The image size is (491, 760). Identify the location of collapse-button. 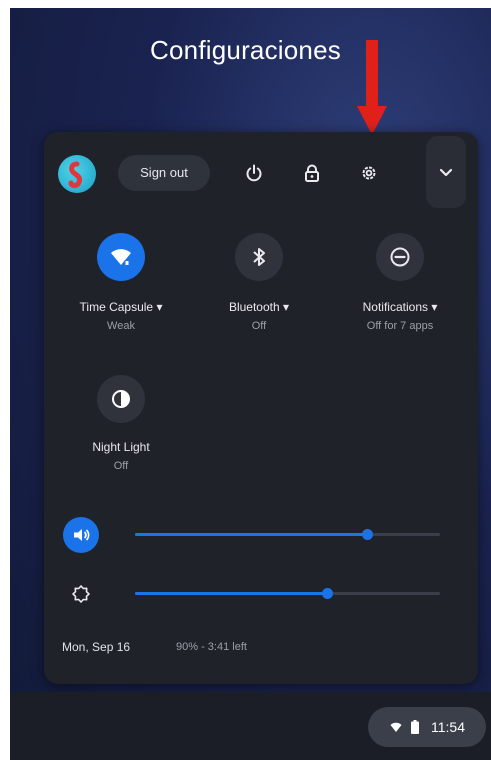
(446, 172).